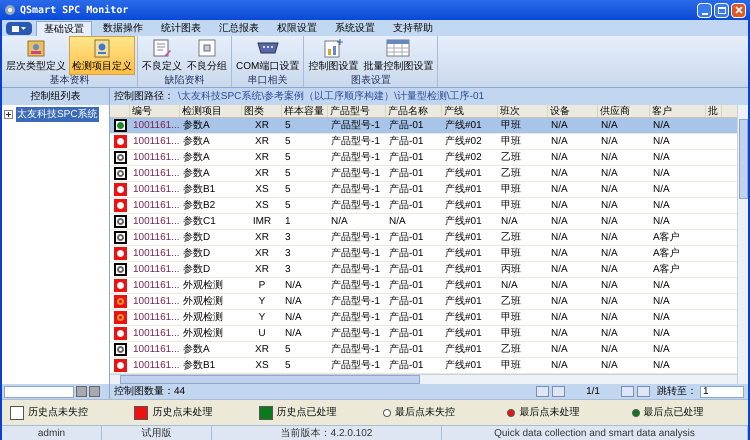  Describe the element at coordinates (333, 55) in the screenshot. I see `ribbon-button: 控制图设置` at that location.